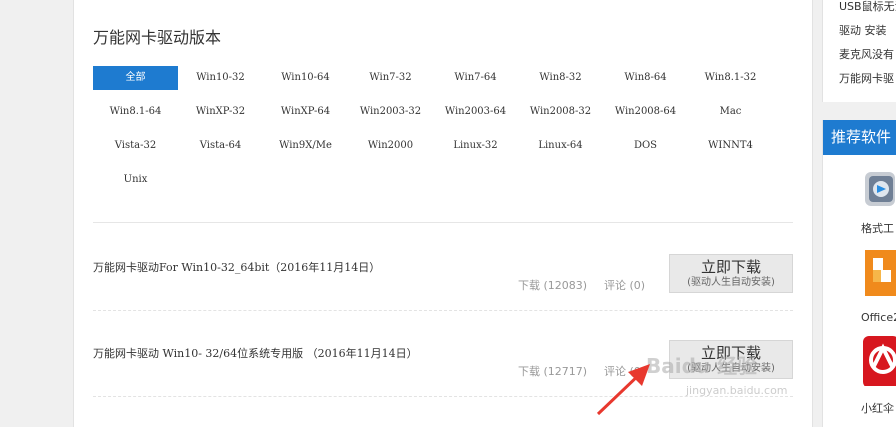 This screenshot has width=896, height=427. I want to click on filter-vista-32: Vista-32, so click(135, 146).